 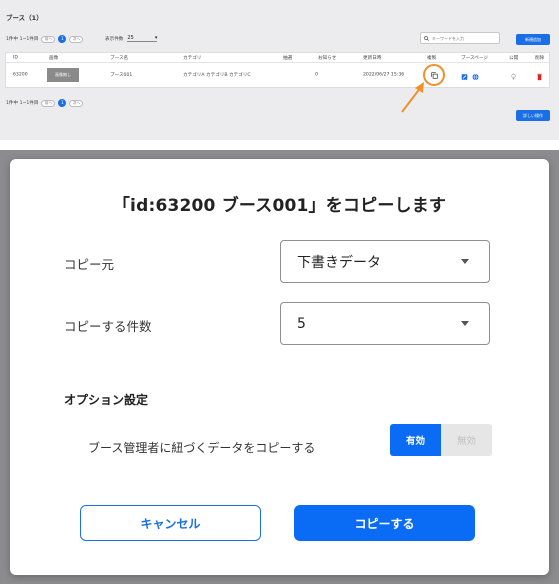 I want to click on row-category: カテゴリA カテゴリB カテゴリC, so click(x=217, y=75).